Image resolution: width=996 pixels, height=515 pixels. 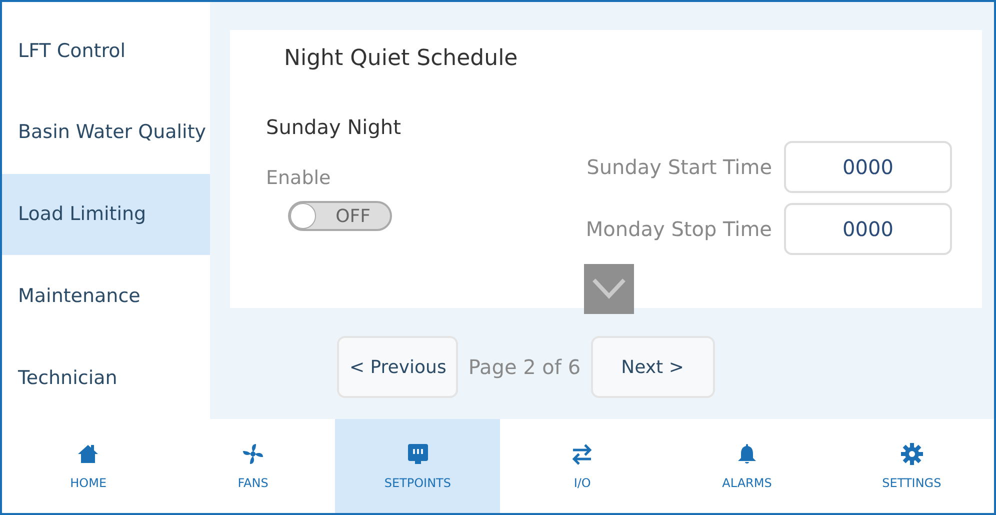 What do you see at coordinates (679, 229) in the screenshot?
I see `field-label: Monday Stop Time` at bounding box center [679, 229].